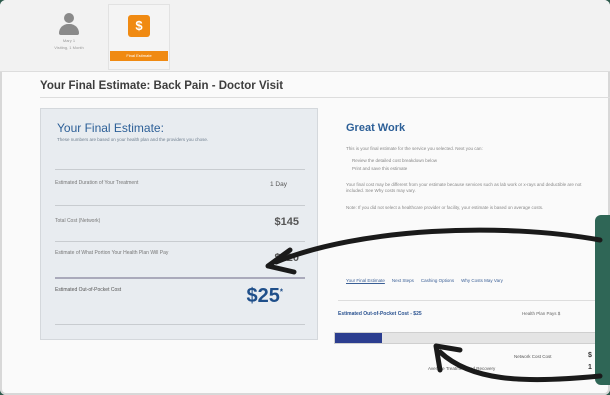 The image size is (610, 395). I want to click on step-person: Mary 1 Visiting, 1 Month, so click(69, 36).